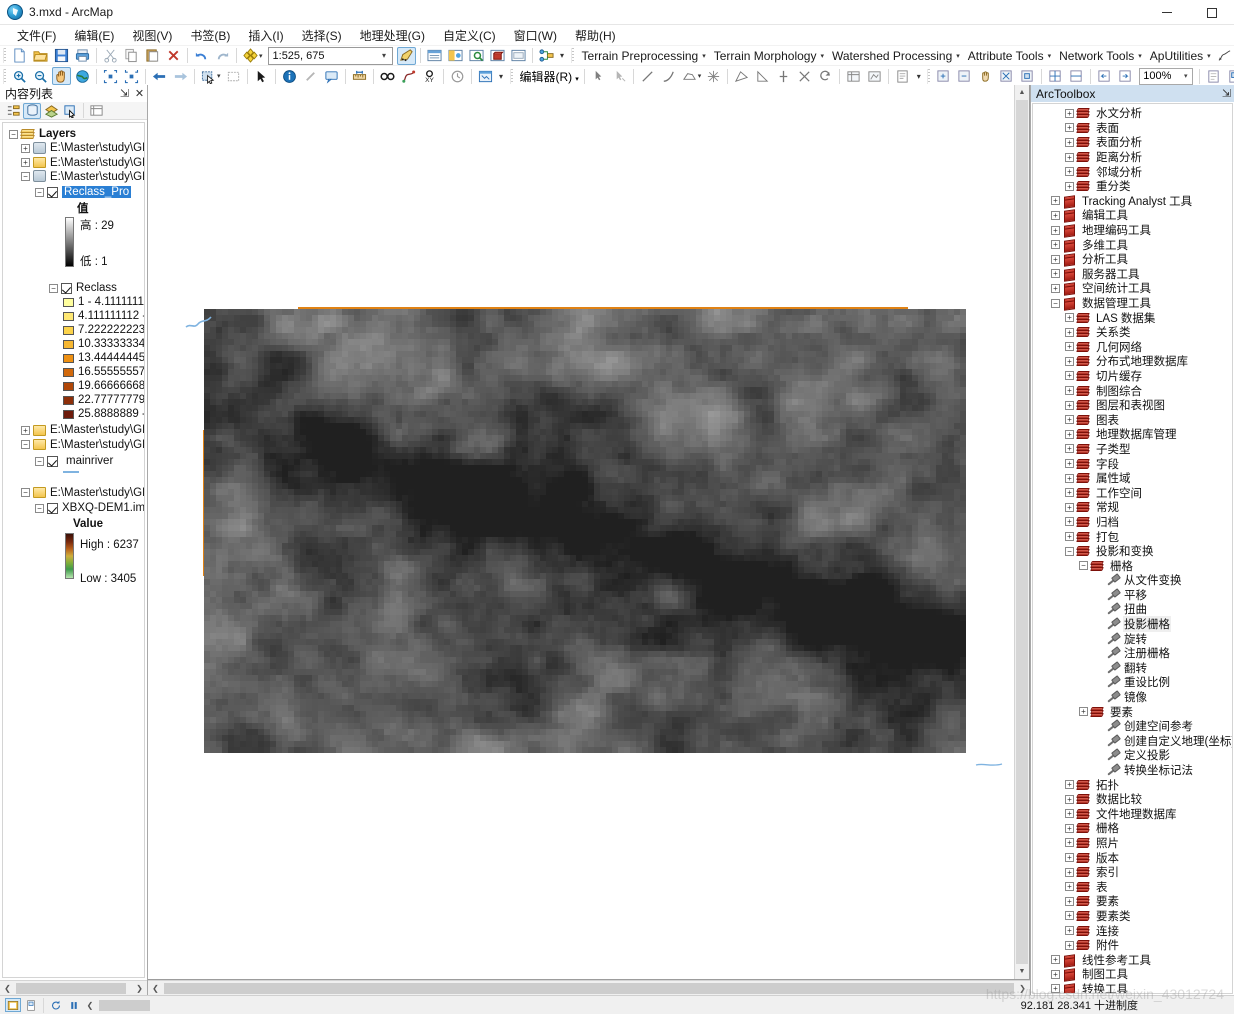 This screenshot has width=1234, height=1014. I want to click on reclass-legend-item: 1 - 4.111111111, so click(73, 302).